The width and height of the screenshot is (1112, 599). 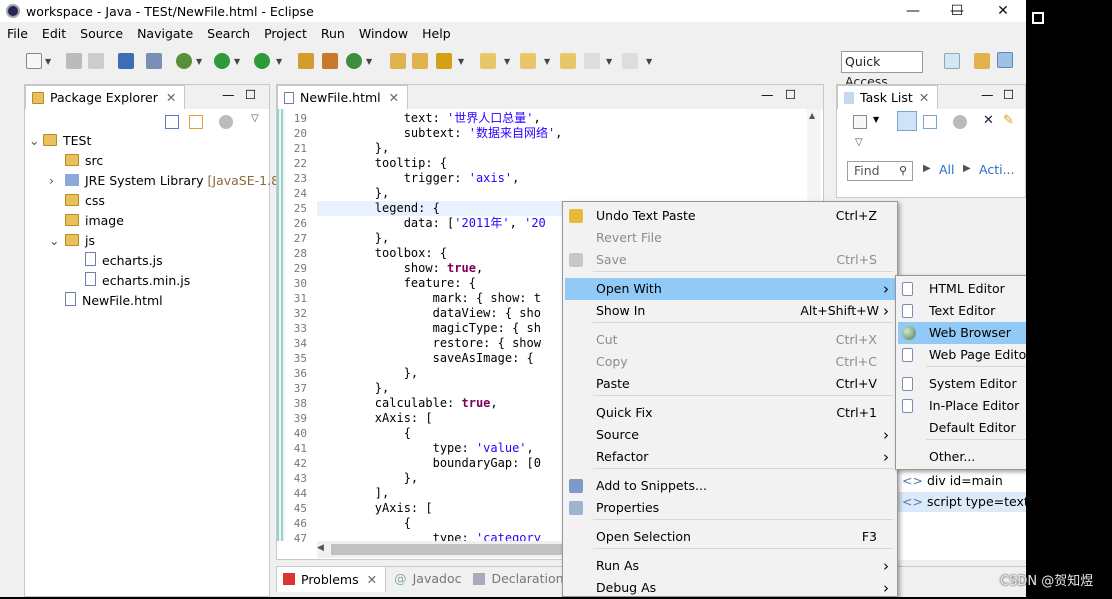 I want to click on close-button: ✕, so click(x=1003, y=11).